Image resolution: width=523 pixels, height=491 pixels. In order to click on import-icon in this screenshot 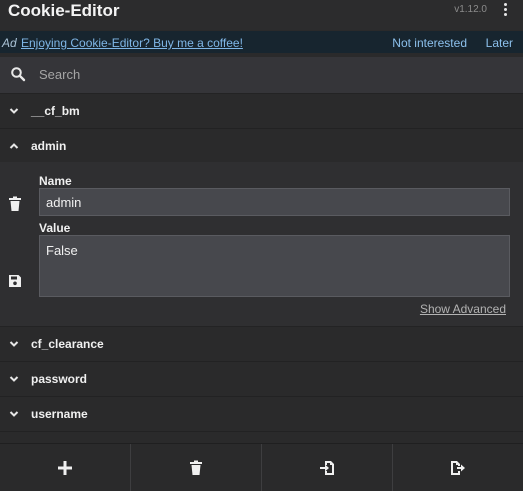, I will do `click(327, 467)`.